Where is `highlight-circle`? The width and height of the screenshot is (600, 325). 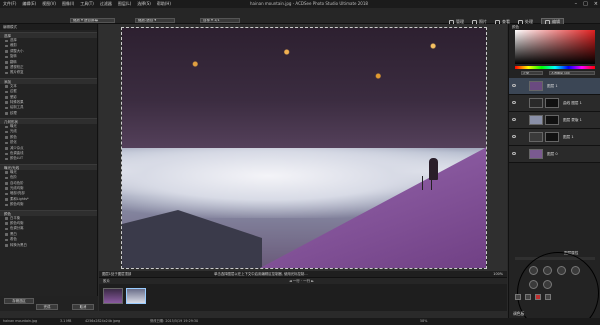
highlight-circle is located at coordinates (558, 288).